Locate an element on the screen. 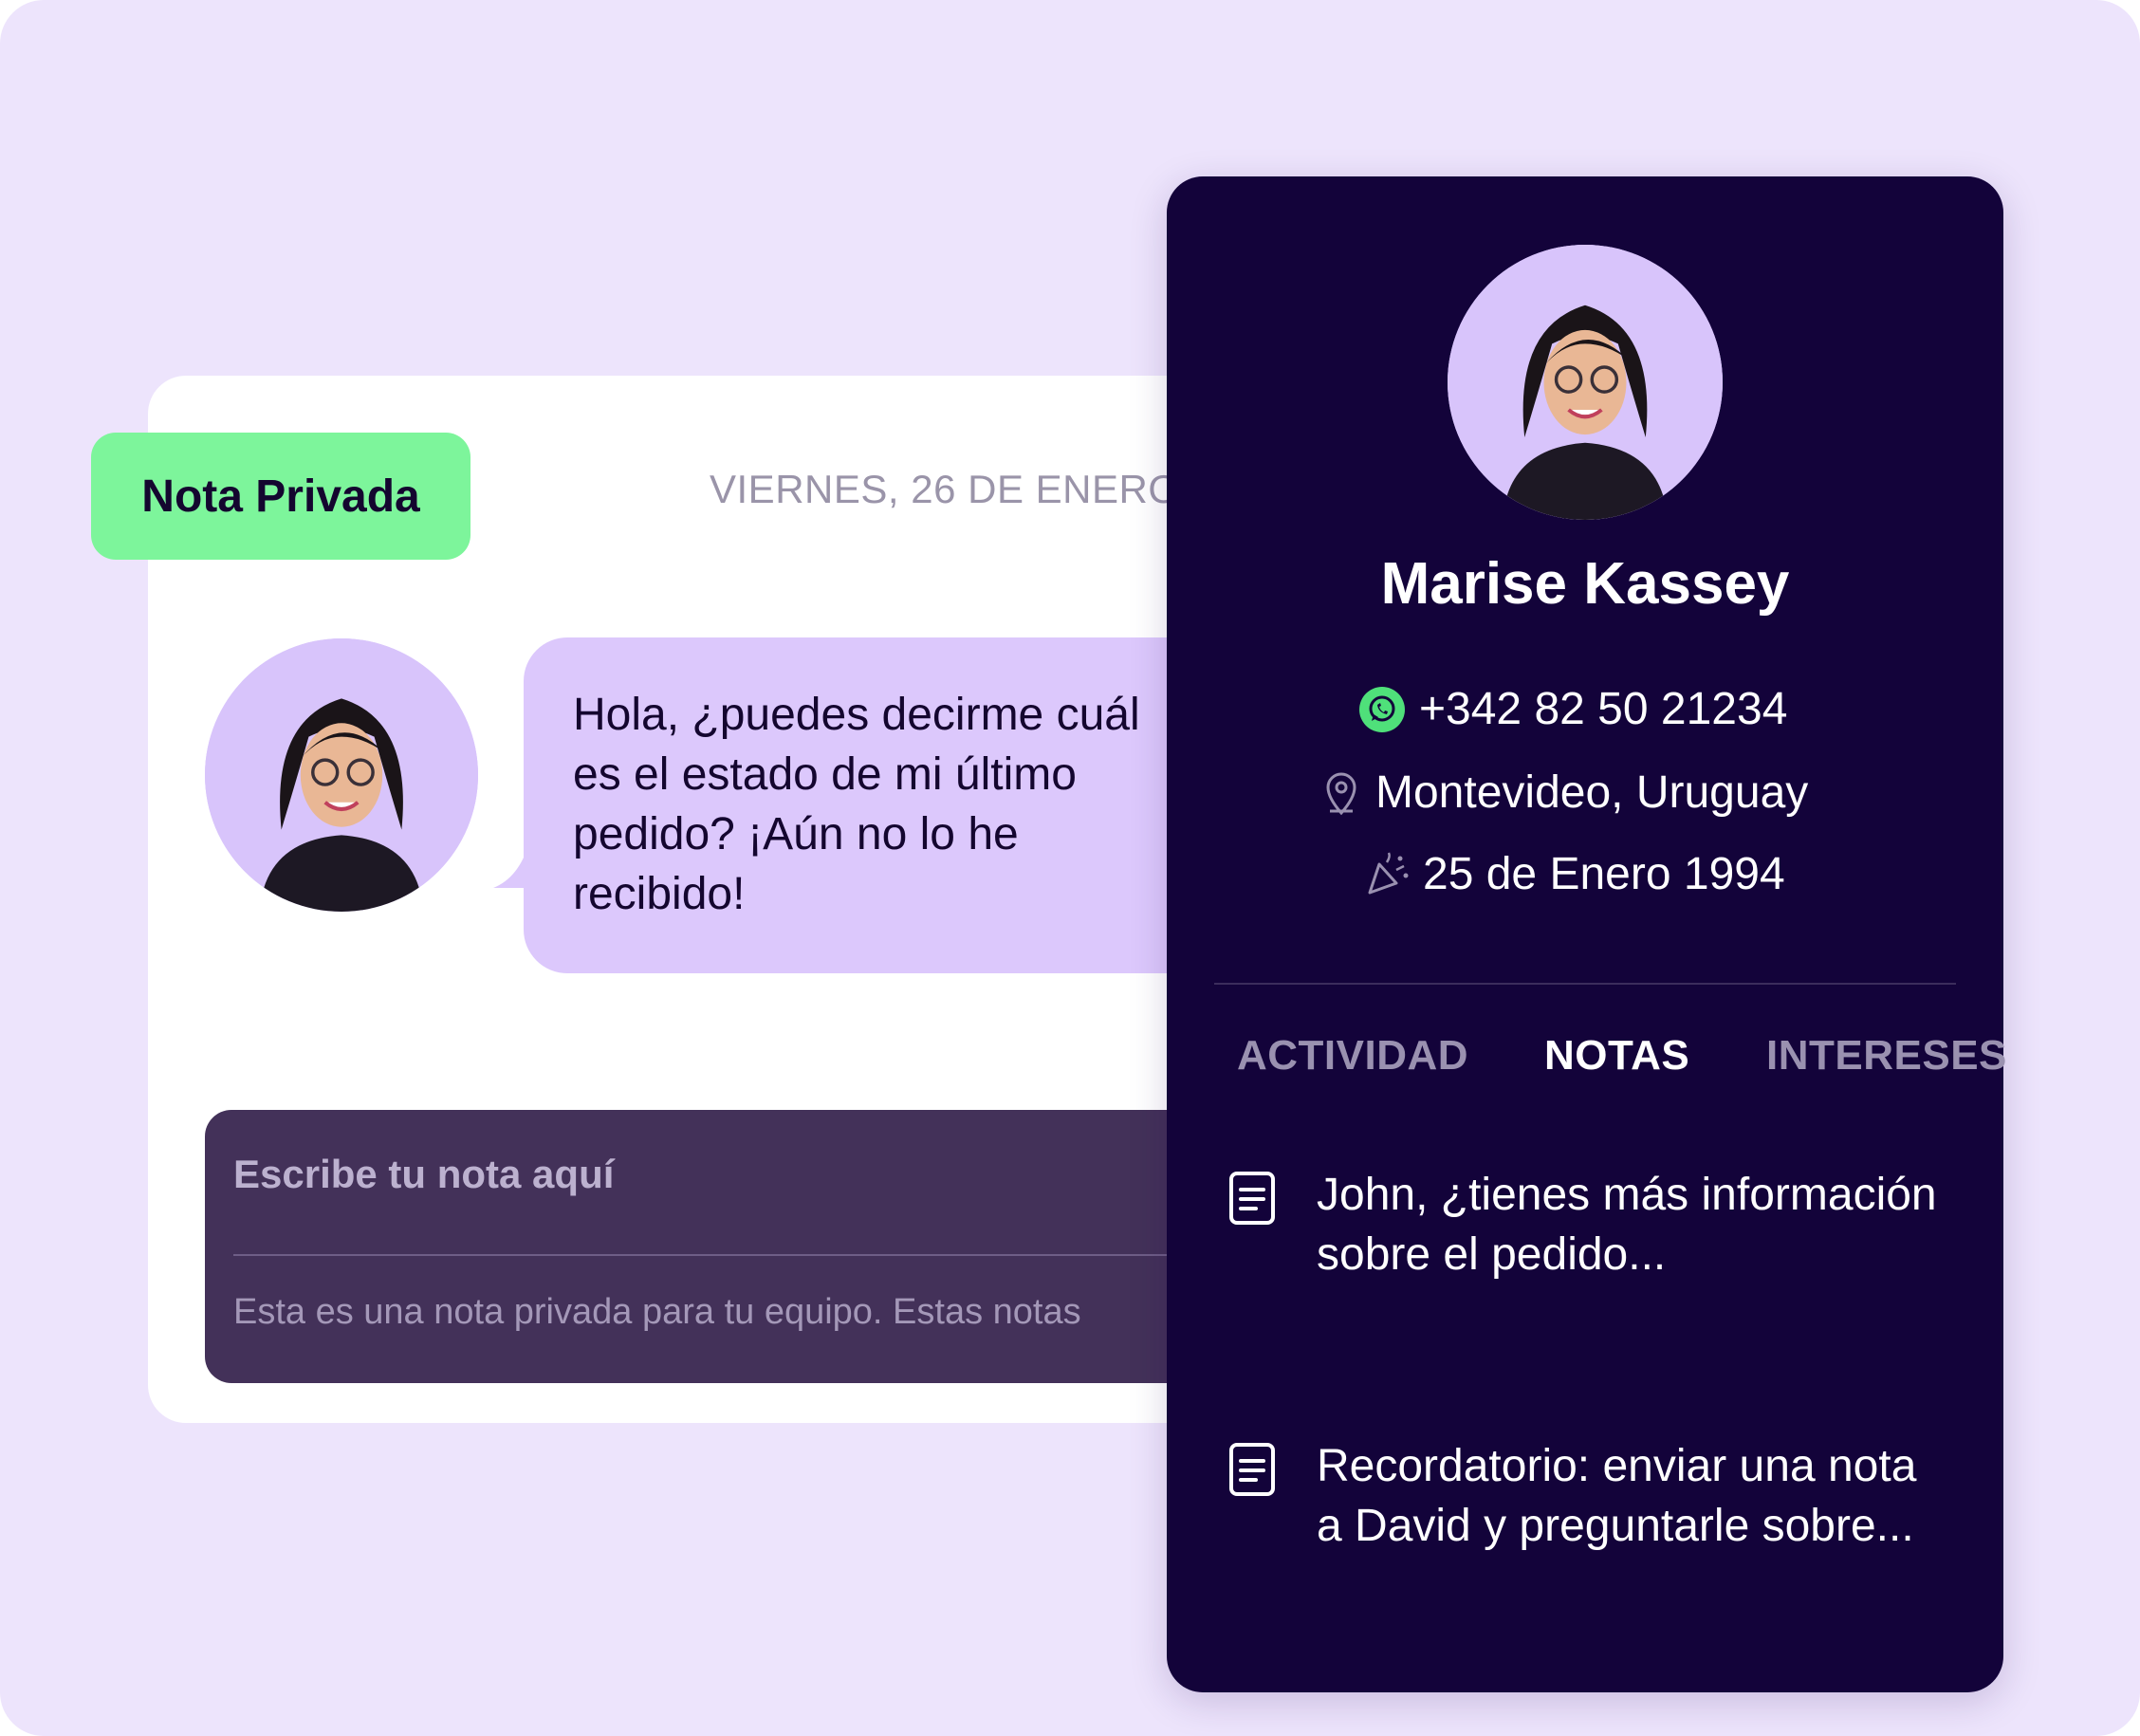 Image resolution: width=2140 pixels, height=1736 pixels. customer-portrait is located at coordinates (341, 775).